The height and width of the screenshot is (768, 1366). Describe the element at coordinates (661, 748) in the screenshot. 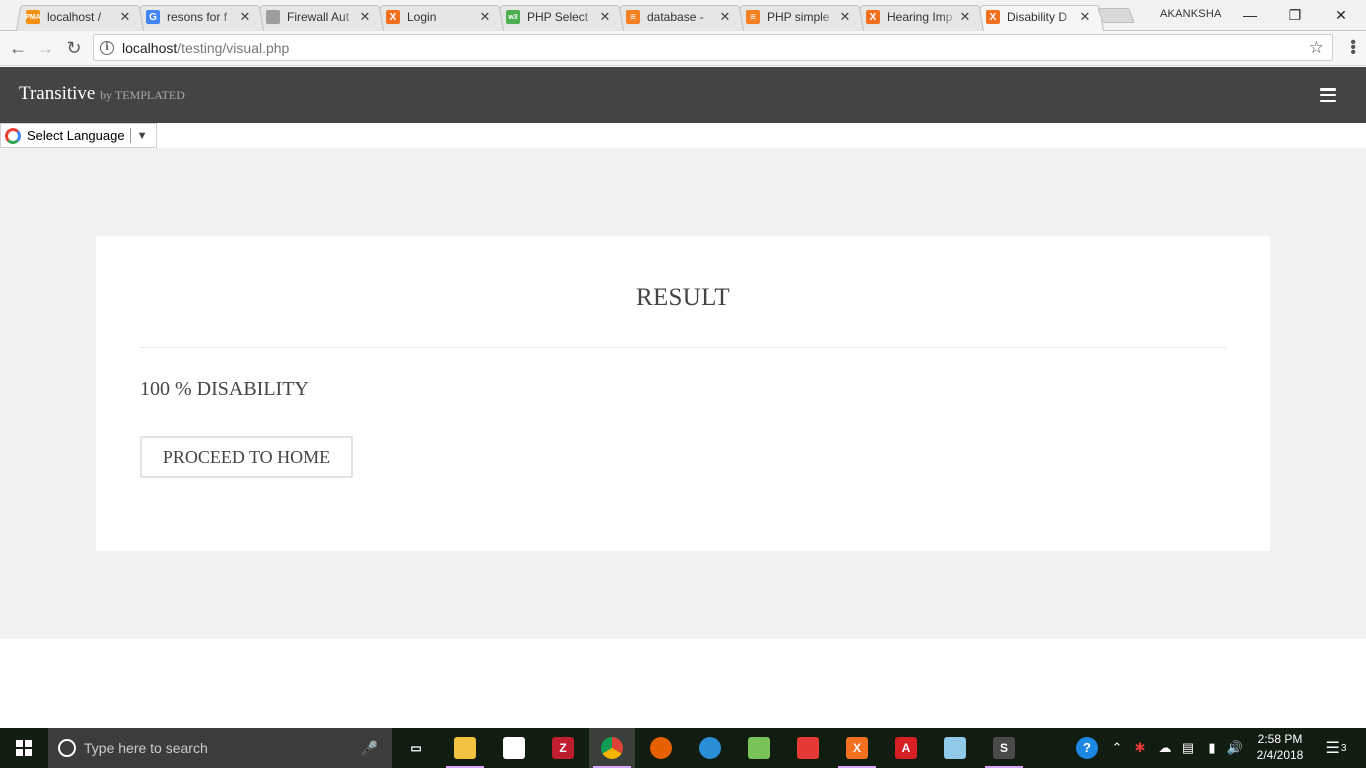

I see `firefox-icon` at that location.